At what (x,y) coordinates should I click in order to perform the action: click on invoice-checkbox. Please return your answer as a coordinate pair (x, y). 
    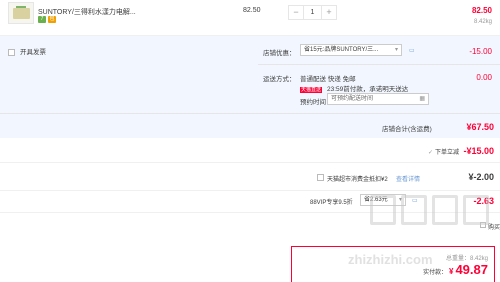
    Looking at the image, I should click on (11, 52).